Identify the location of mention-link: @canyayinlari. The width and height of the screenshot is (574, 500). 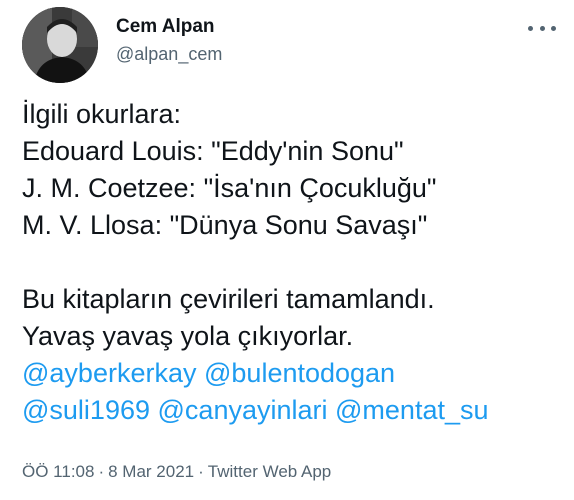
(243, 410).